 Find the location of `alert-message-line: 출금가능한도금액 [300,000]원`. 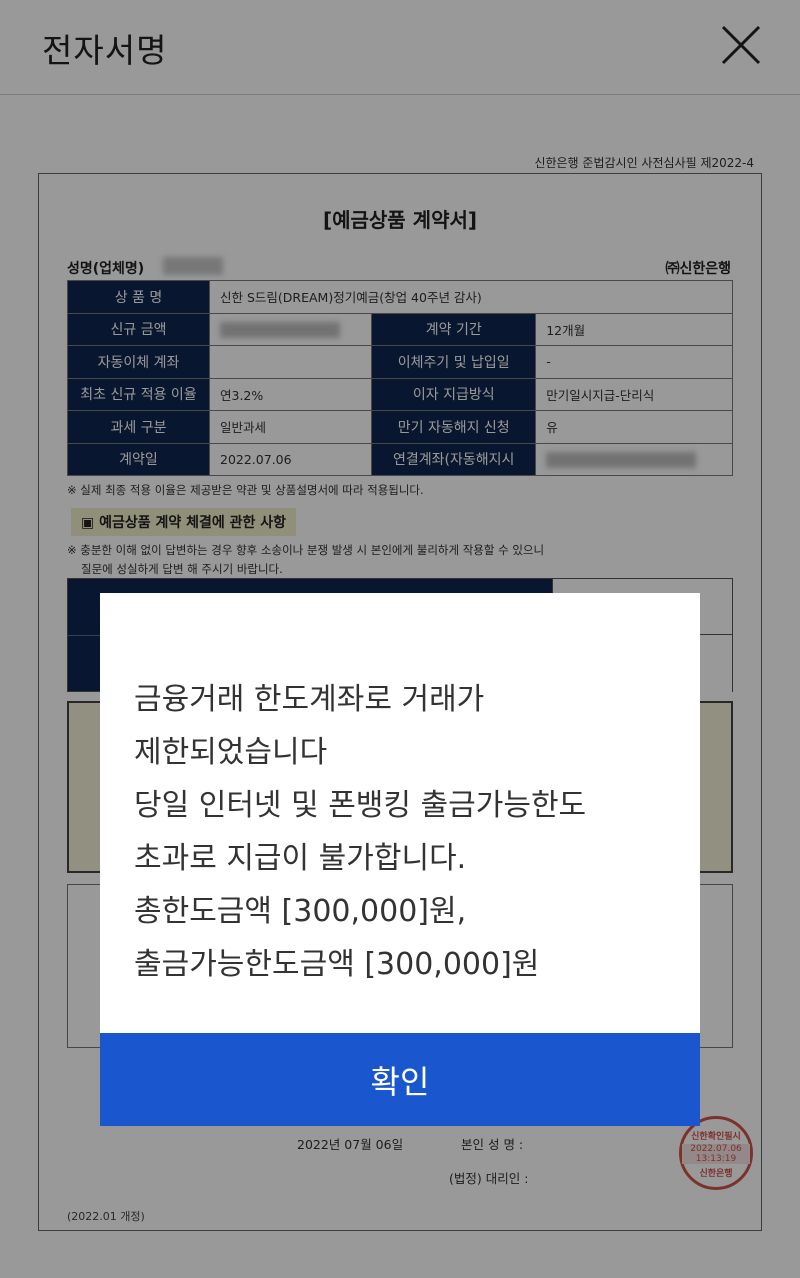

alert-message-line: 출금가능한도금액 [300,000]원 is located at coordinates (337, 964).